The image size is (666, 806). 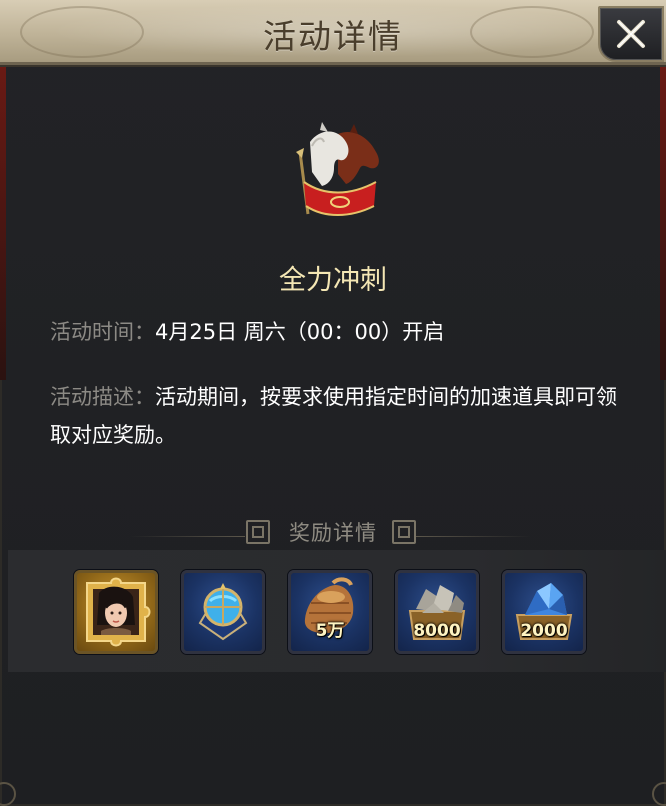 What do you see at coordinates (3, 220) in the screenshot?
I see `panel-edge-decoration-left` at bounding box center [3, 220].